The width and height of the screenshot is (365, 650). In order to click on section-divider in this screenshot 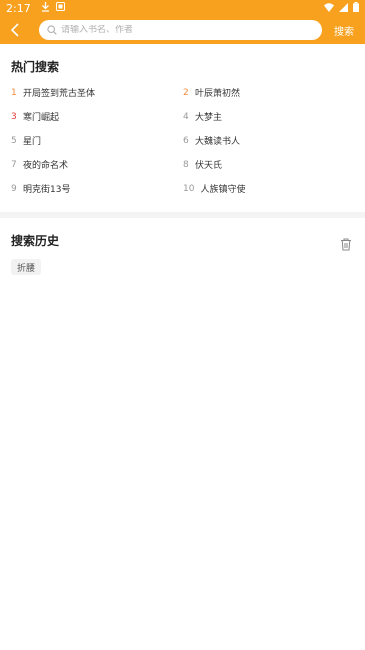, I will do `click(182, 215)`.